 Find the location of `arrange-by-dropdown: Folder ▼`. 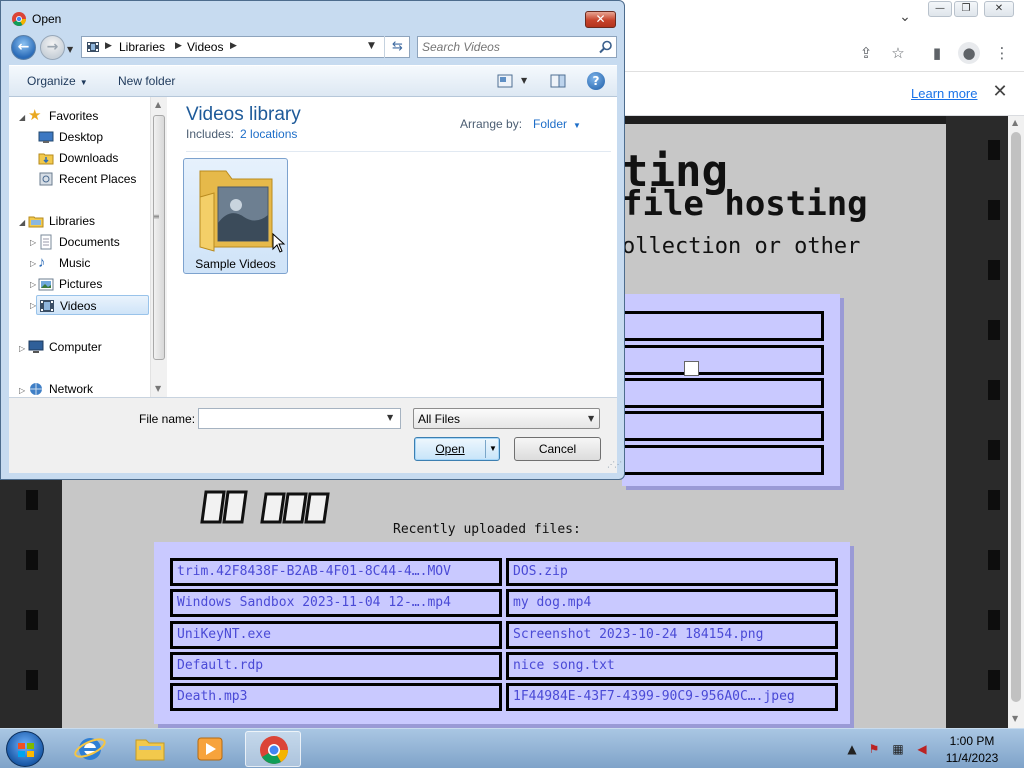

arrange-by-dropdown: Folder ▼ is located at coordinates (557, 124).